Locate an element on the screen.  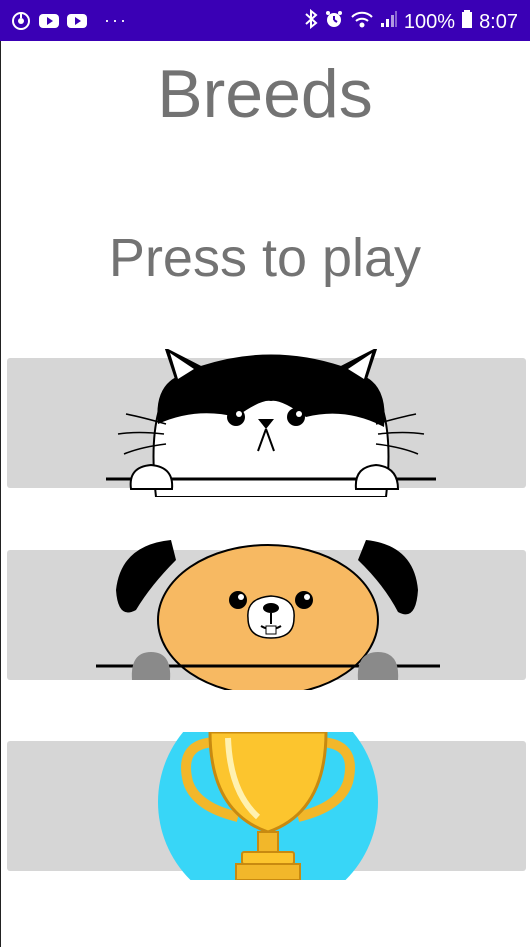
dog-face-icon is located at coordinates (268, 615).